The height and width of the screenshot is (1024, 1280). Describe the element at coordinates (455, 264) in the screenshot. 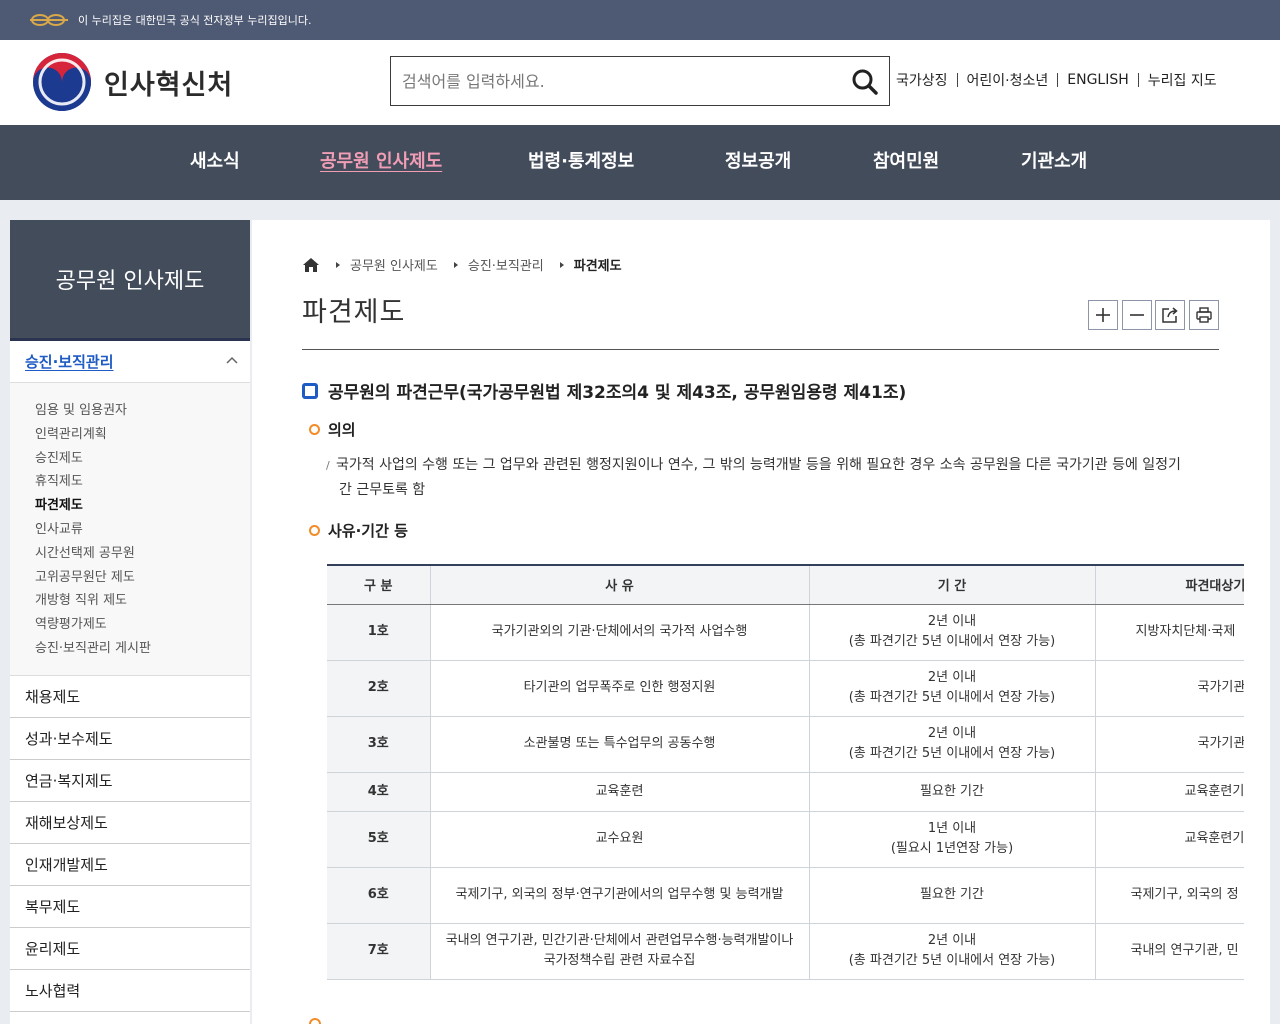

I see `breadcrumb-arrow-icon` at that location.